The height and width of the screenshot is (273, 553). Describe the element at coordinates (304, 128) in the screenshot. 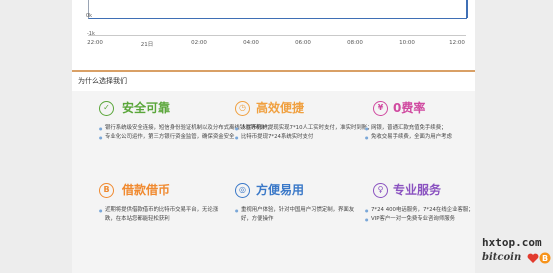

I see `feature-item: 人民币账户提现实现7*10人工实时支付，准实时到账；` at that location.